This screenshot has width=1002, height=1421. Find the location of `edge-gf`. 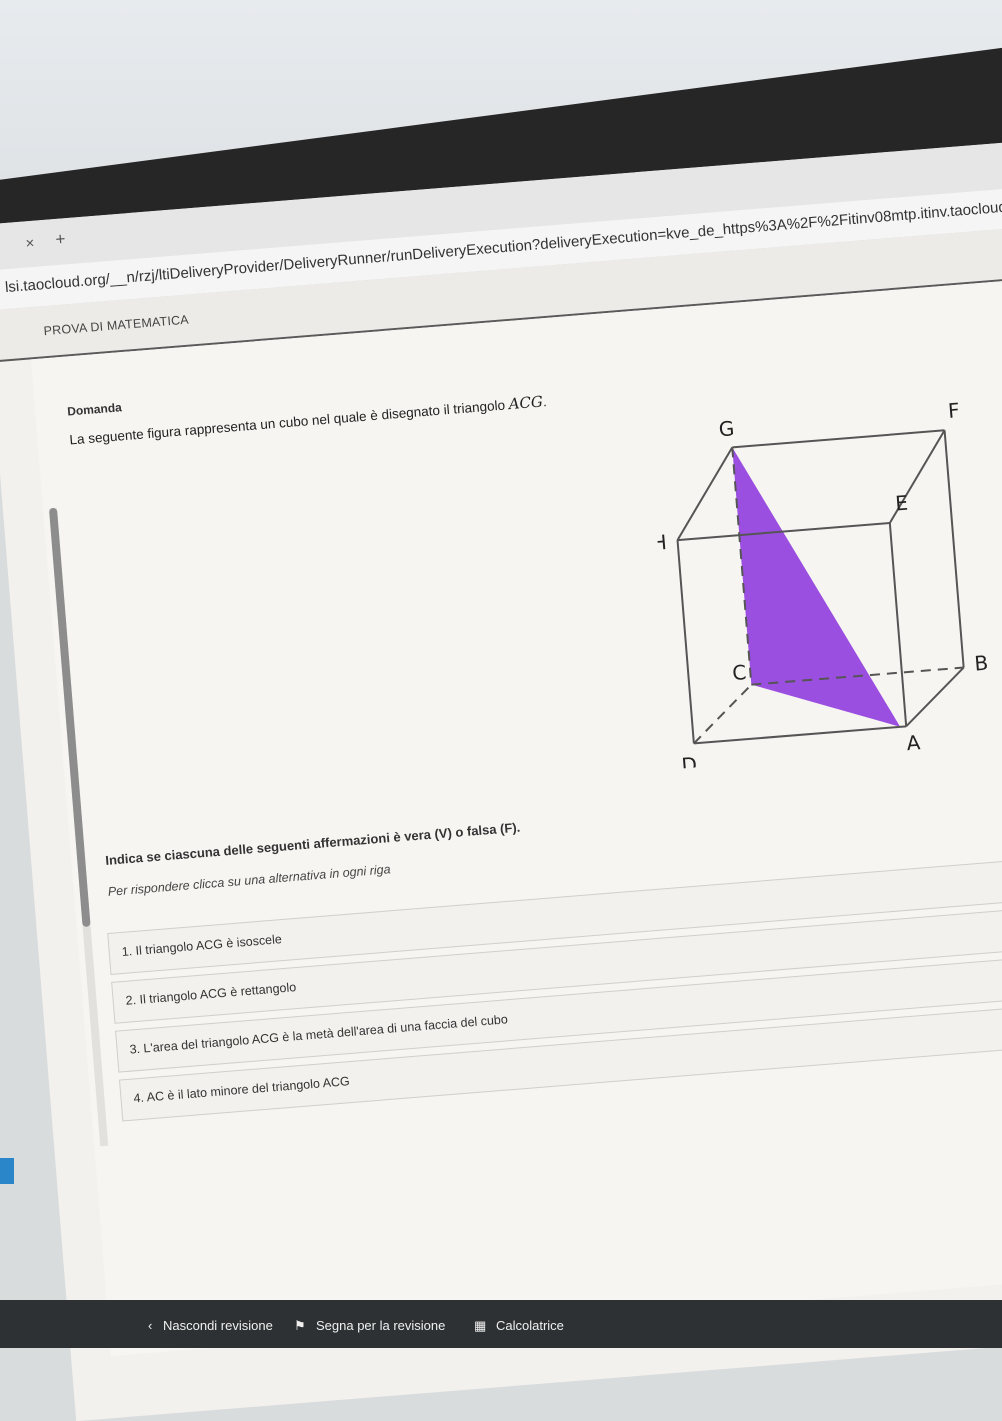

edge-gf is located at coordinates (838, 439).